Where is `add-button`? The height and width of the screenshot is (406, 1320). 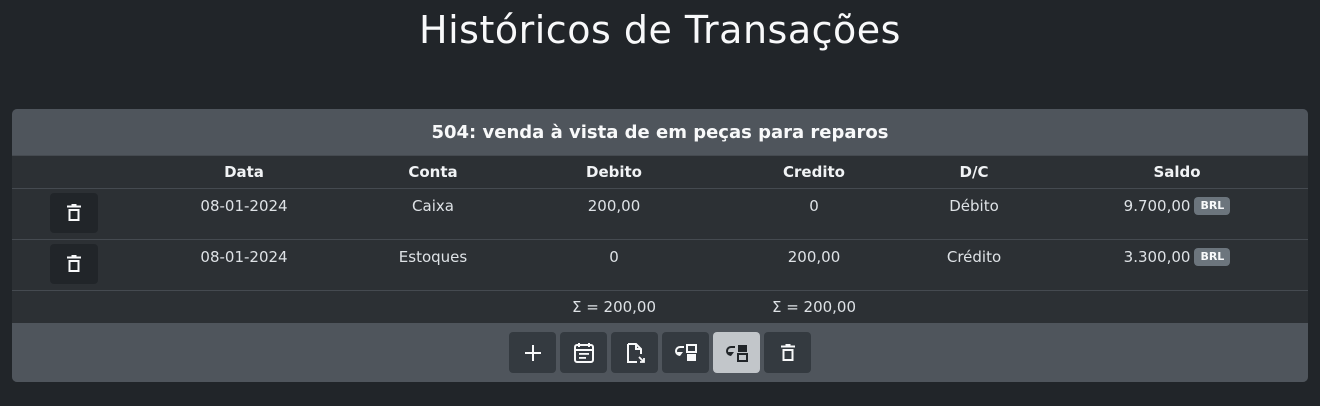 add-button is located at coordinates (532, 352).